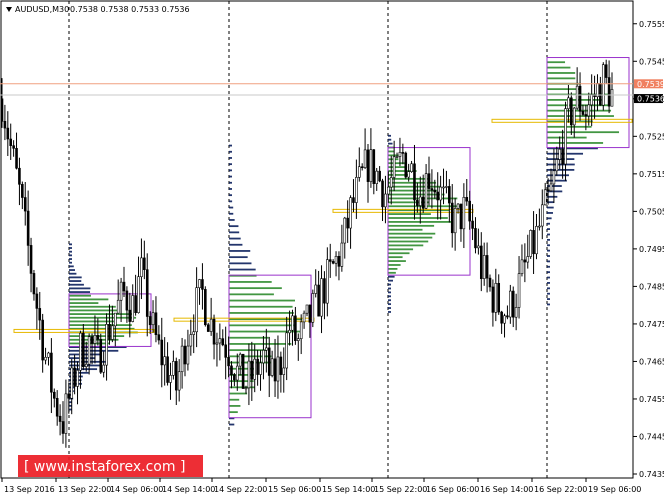 This screenshot has width=664, height=498. Describe the element at coordinates (348, 489) in the screenshot. I see `time-tick-label: 15 Sep 14:00` at that location.